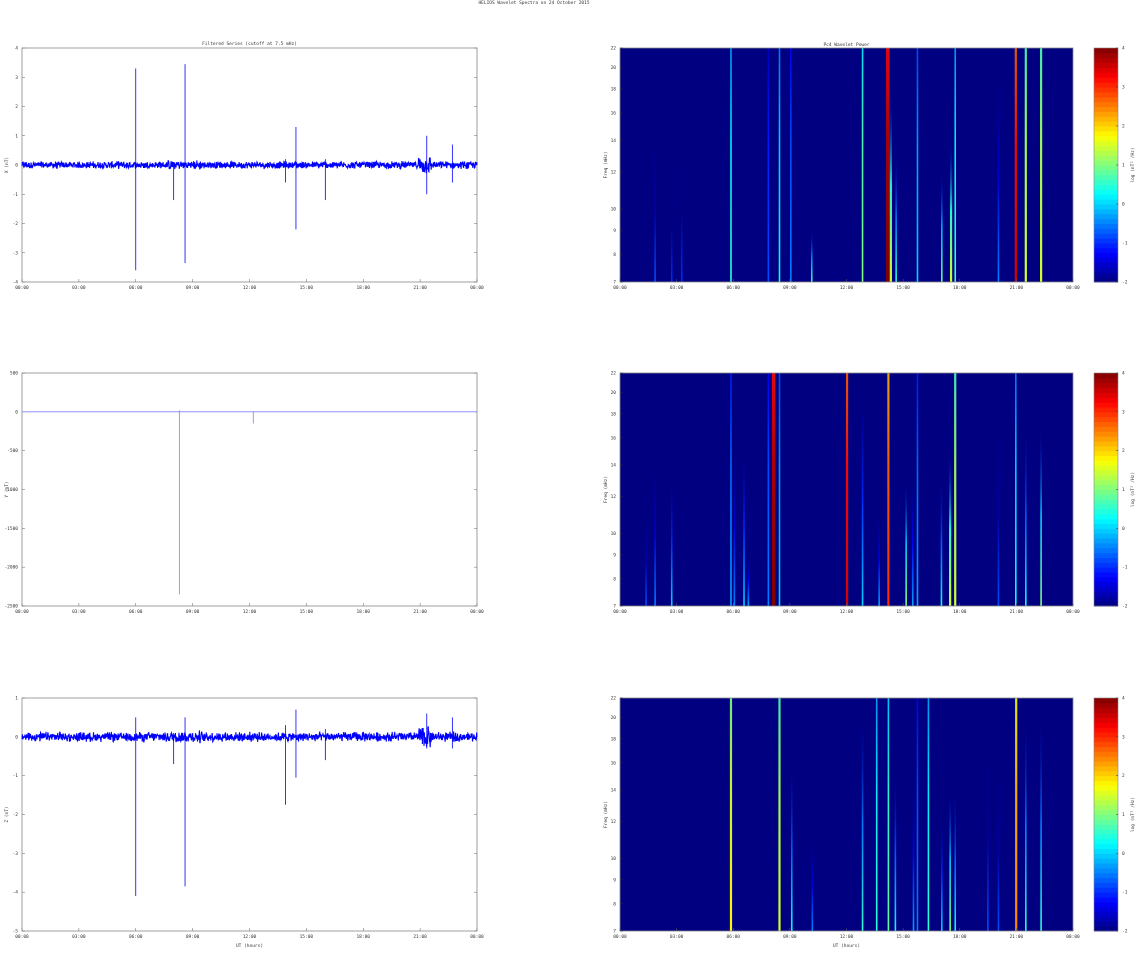 The height and width of the screenshot is (953, 1142). I want to click on y-tick-label: 0, so click(16, 737).